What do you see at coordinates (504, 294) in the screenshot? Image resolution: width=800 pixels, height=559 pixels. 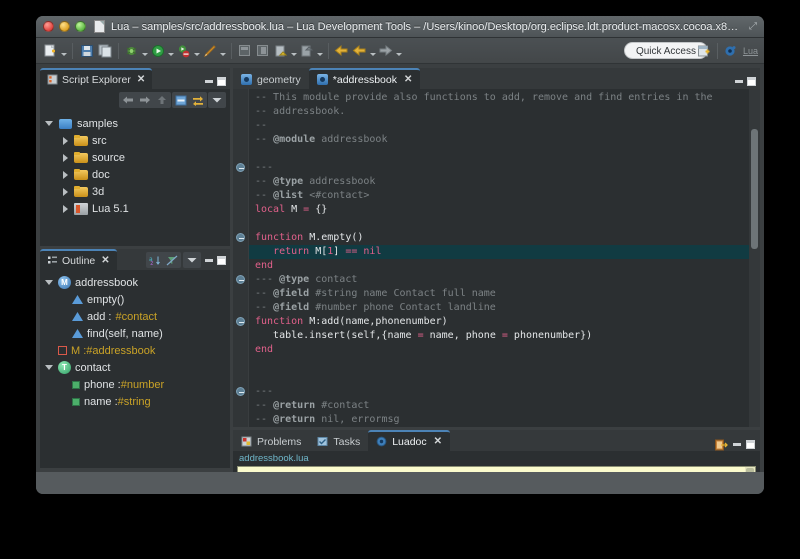 I see `code-line: -- @field #string name Contact full name` at bounding box center [504, 294].